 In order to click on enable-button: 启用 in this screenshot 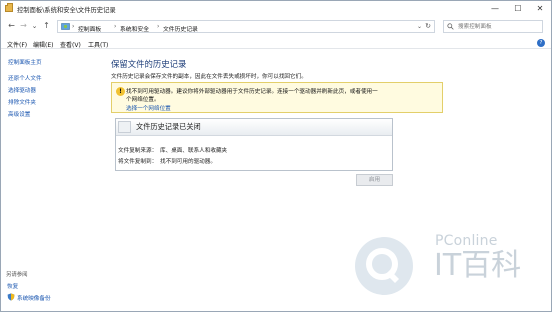, I will do `click(374, 180)`.